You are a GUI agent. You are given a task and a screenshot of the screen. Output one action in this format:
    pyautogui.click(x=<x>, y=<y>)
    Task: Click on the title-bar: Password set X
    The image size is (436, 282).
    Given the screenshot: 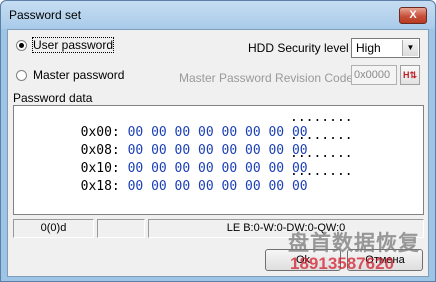 What is the action you would take?
    pyautogui.click(x=218, y=15)
    